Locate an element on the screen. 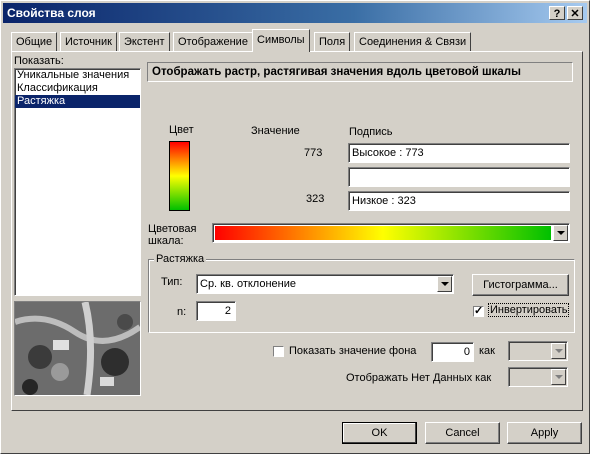  tab-extent: Экстент is located at coordinates (144, 41).